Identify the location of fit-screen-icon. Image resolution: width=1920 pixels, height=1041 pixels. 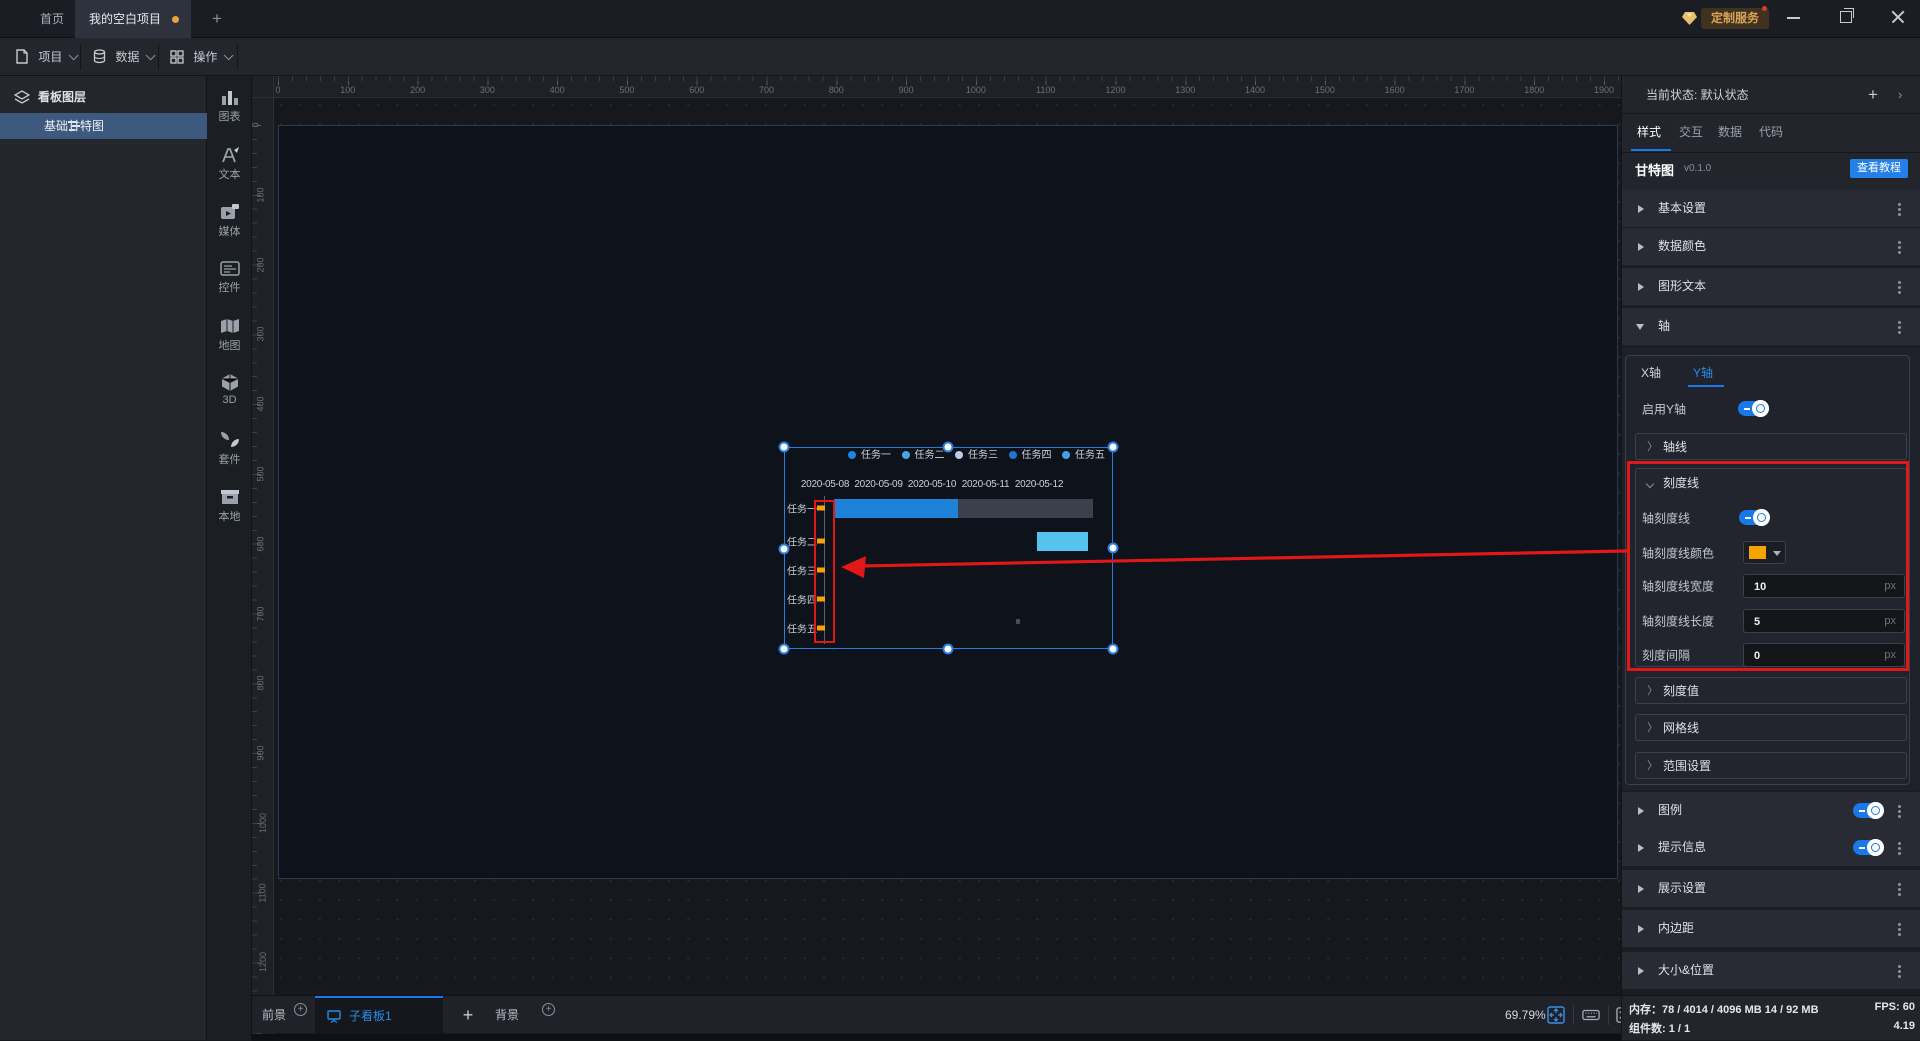
(1556, 1015).